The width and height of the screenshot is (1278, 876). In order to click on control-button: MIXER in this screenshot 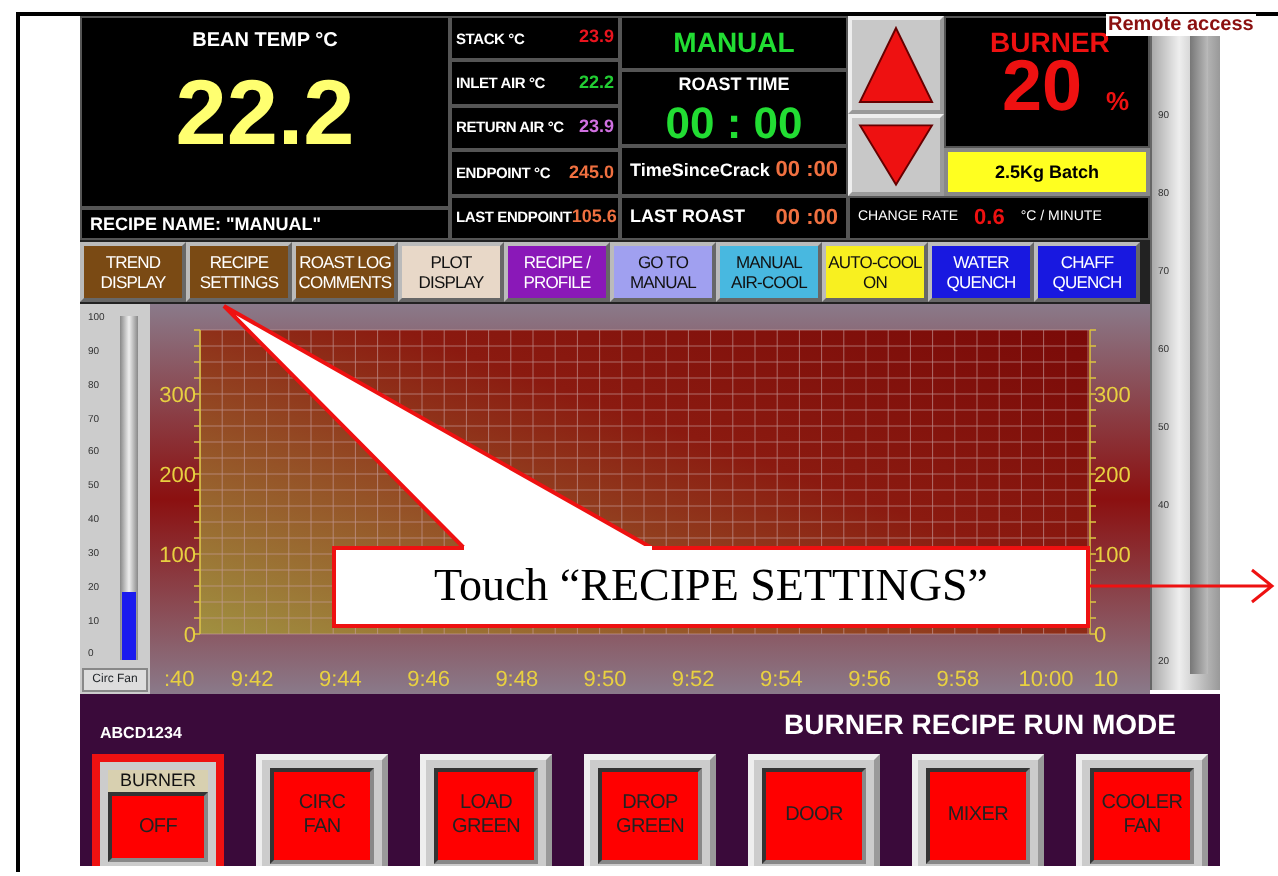, I will do `click(978, 810)`.